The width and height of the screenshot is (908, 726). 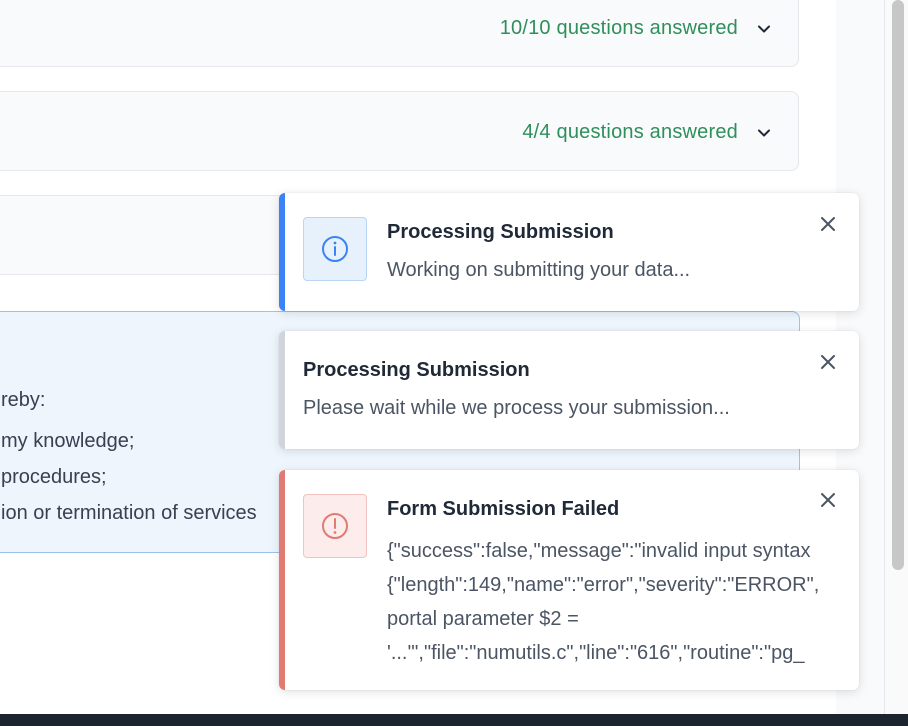 I want to click on error-icon, so click(x=335, y=526).